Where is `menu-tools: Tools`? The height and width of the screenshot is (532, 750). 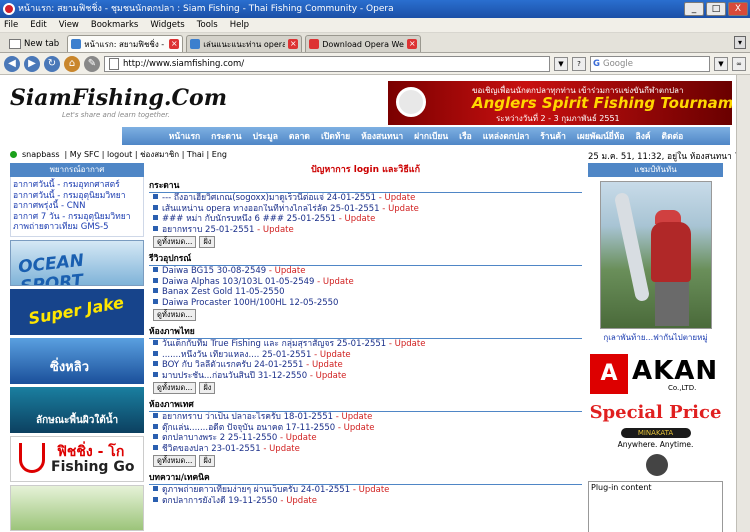 menu-tools: Tools is located at coordinates (207, 25).